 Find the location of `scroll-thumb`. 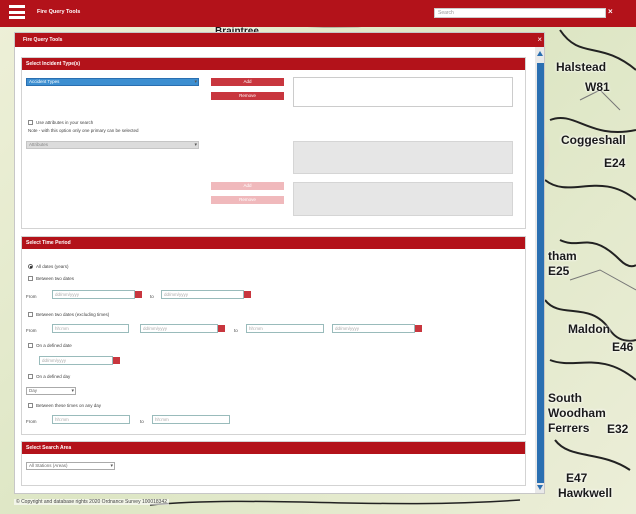

scroll-thumb is located at coordinates (540, 273).